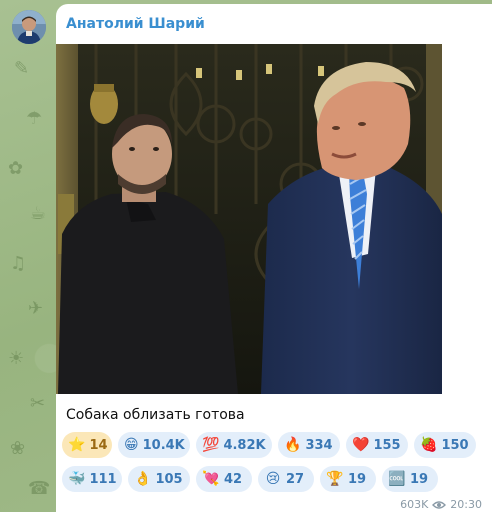  I want to click on reaction-count: 42, so click(233, 479).